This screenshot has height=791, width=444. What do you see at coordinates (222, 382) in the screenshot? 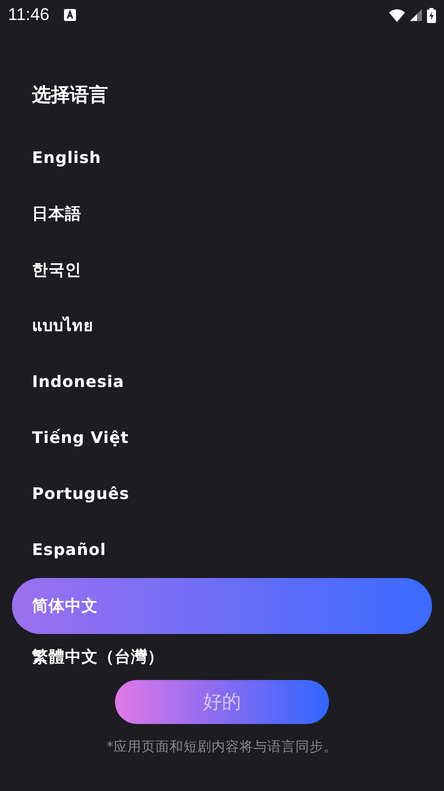
I see `language-option: Indonesia` at bounding box center [222, 382].